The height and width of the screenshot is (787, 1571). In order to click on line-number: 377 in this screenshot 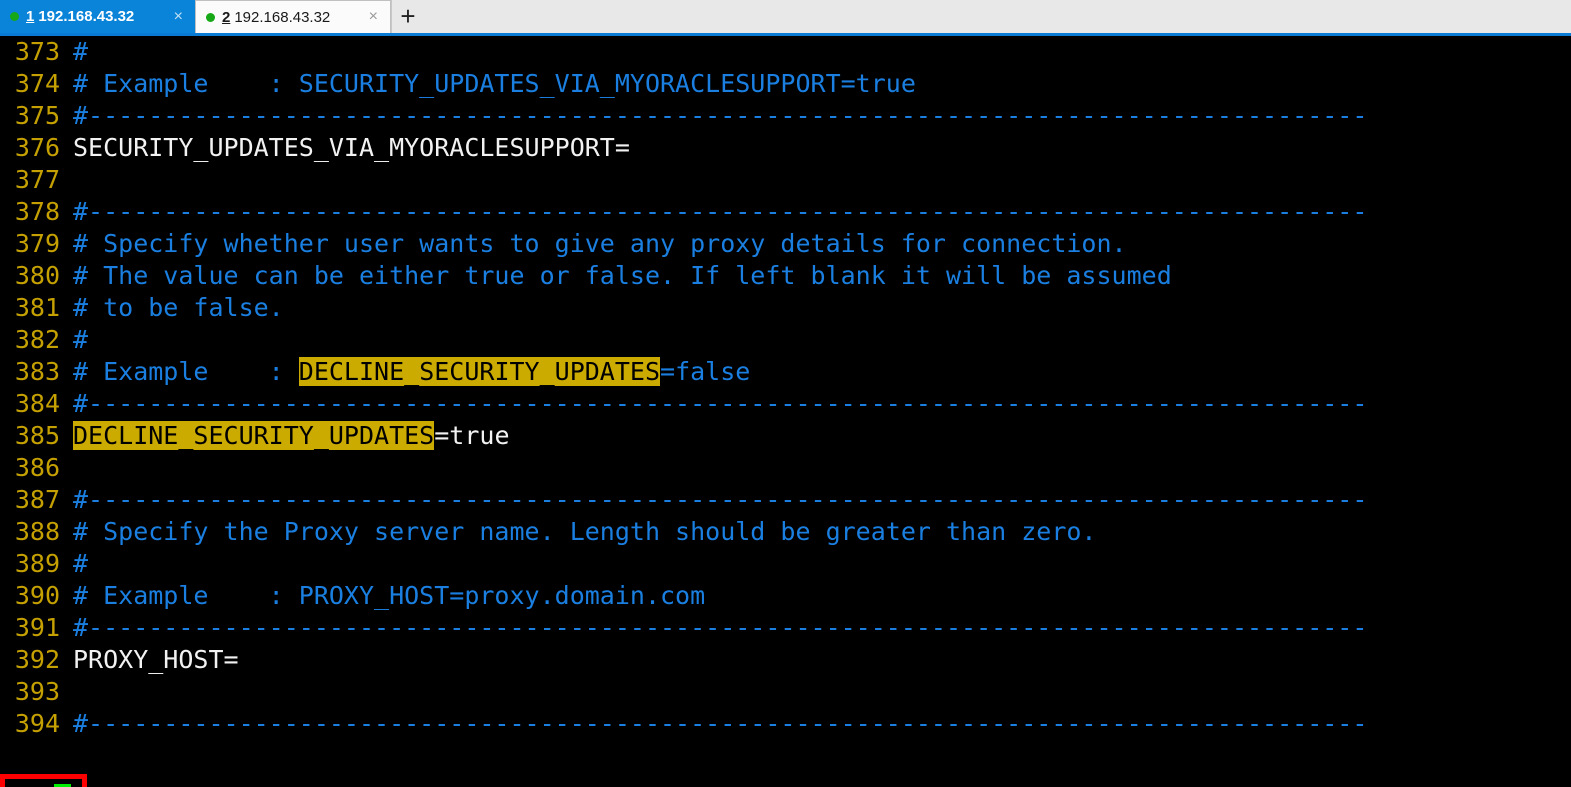, I will do `click(37, 179)`.